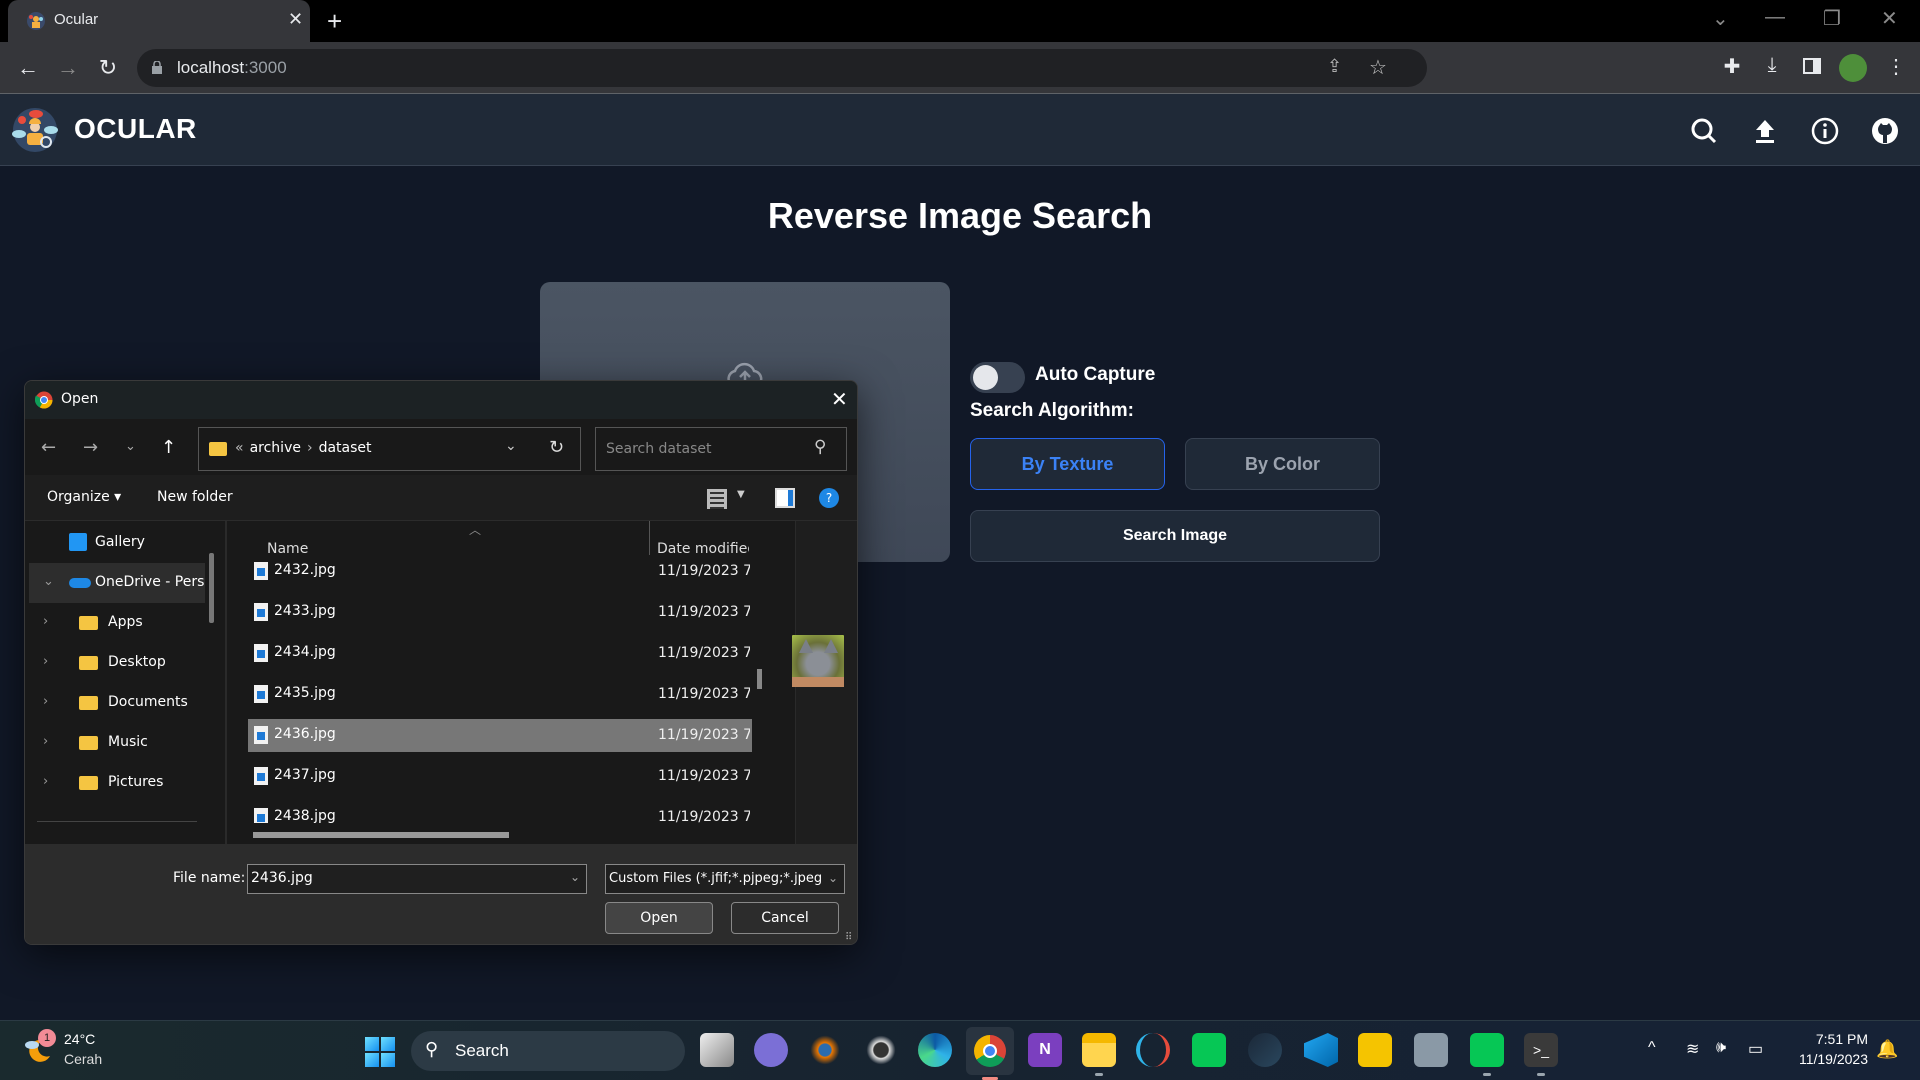 Image resolution: width=1920 pixels, height=1080 pixels. What do you see at coordinates (195, 497) in the screenshot?
I see `new-folder-button: New folder` at bounding box center [195, 497].